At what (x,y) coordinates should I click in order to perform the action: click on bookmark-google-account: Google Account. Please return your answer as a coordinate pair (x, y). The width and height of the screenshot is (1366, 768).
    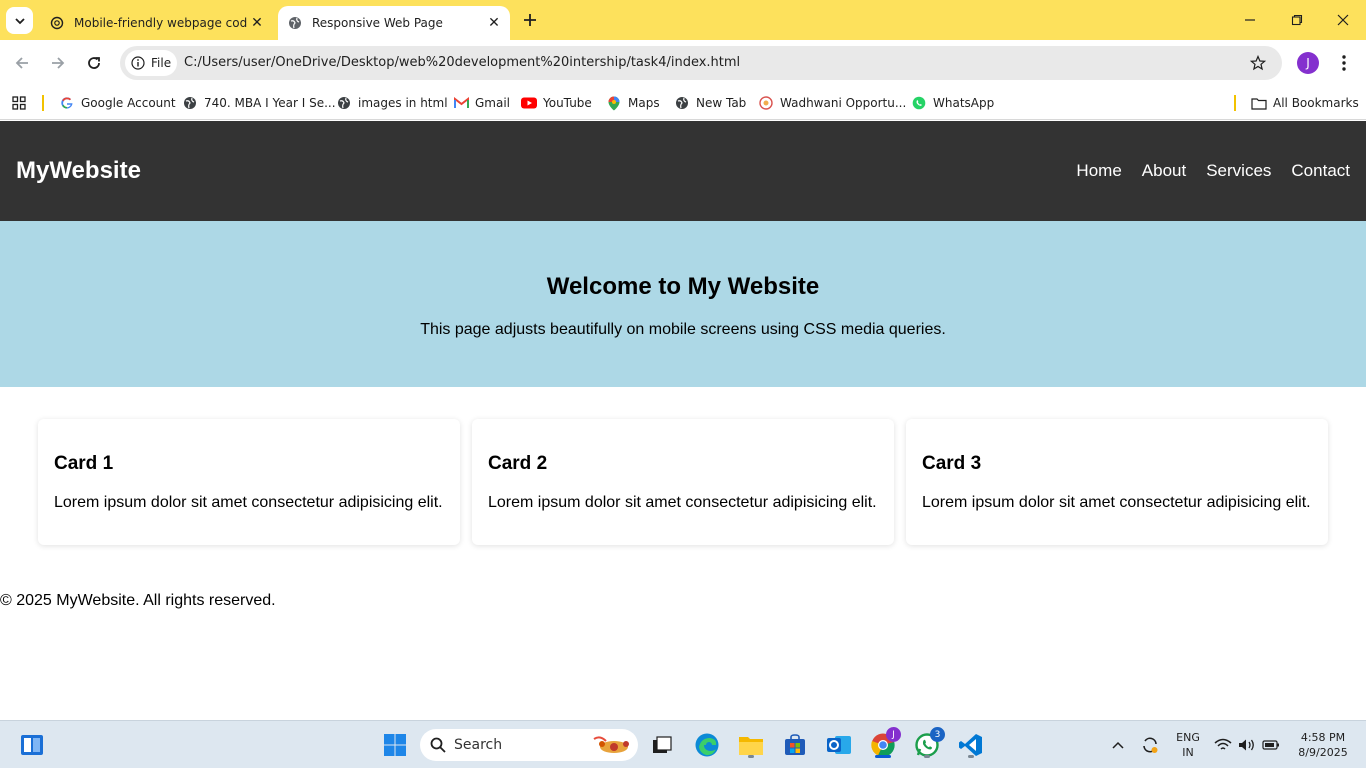
    Looking at the image, I should click on (117, 103).